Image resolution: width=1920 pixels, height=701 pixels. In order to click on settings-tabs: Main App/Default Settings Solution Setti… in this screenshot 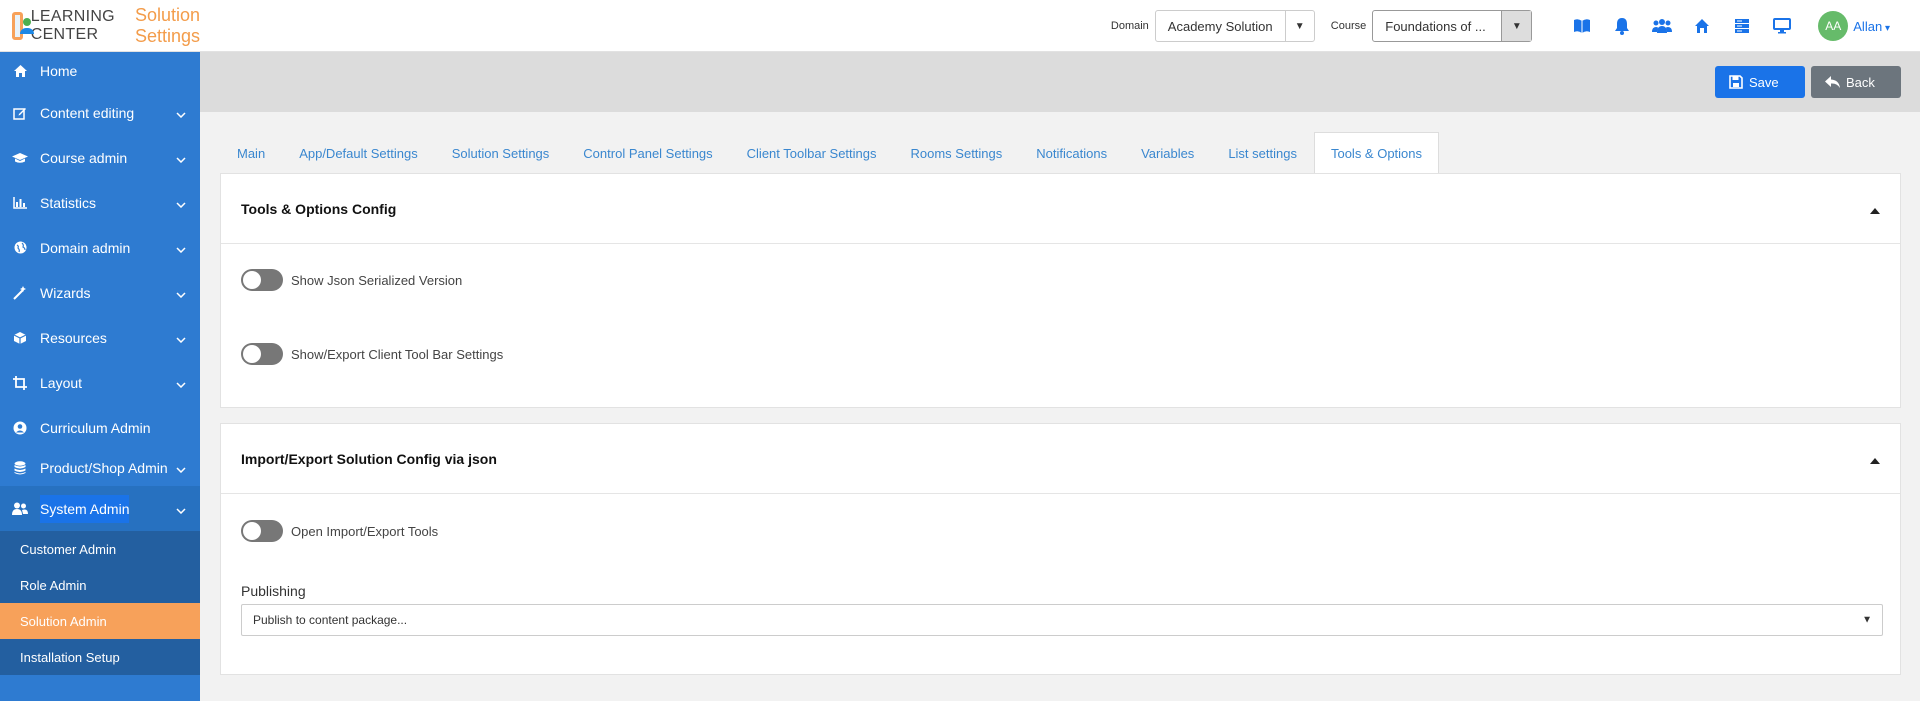, I will do `click(830, 153)`.